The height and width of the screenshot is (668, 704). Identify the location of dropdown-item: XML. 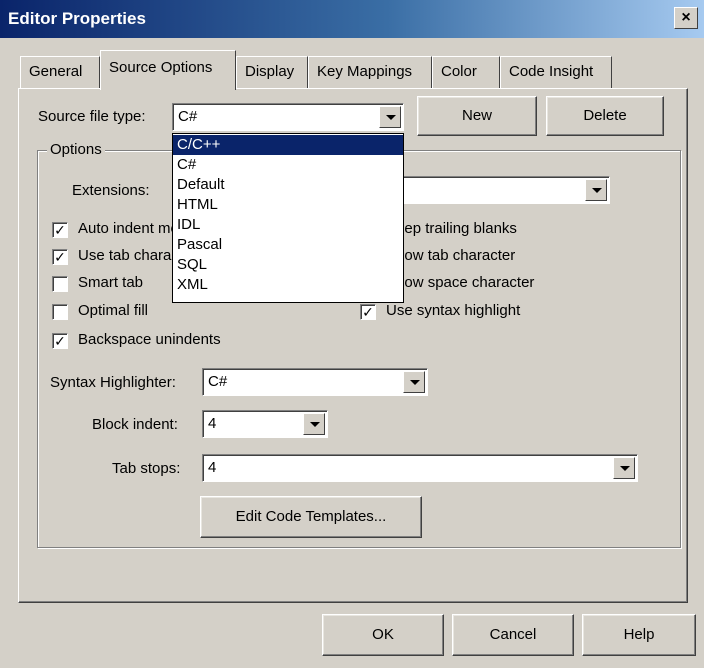
(288, 285).